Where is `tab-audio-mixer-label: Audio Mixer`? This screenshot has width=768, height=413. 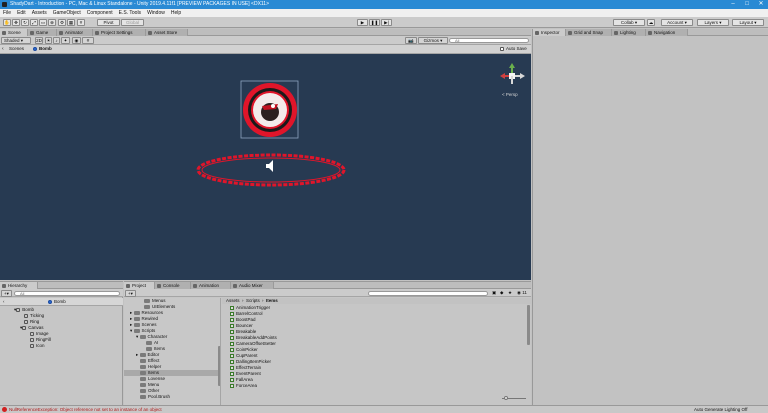
tab-audio-mixer-label: Audio Mixer is located at coordinates (251, 285).